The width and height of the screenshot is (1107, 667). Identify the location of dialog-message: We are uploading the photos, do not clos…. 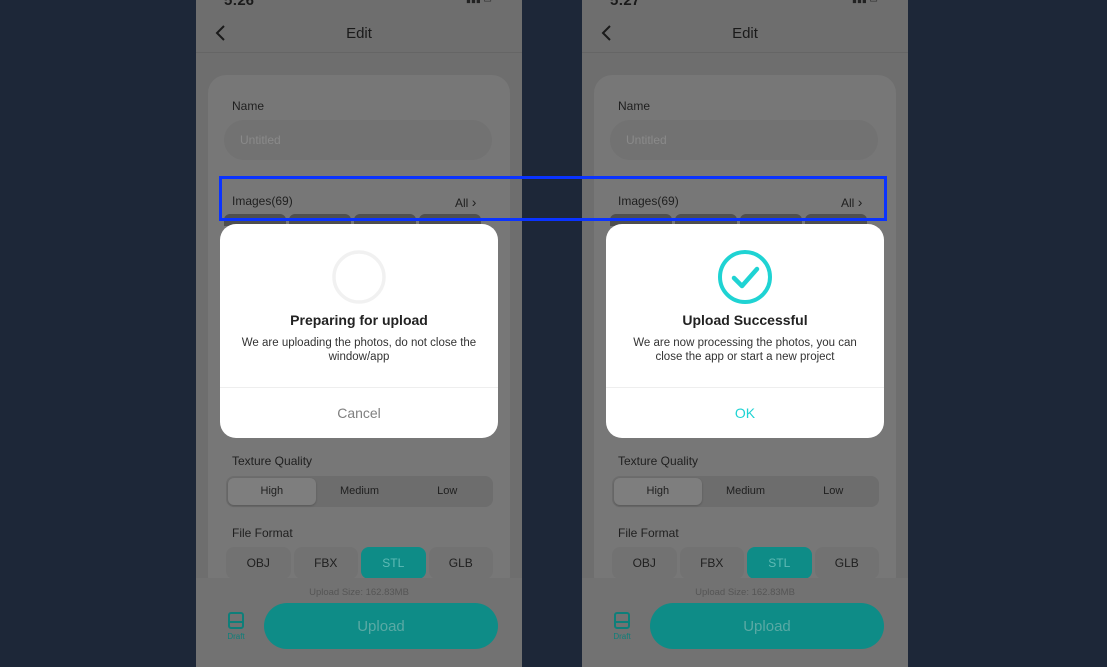
(359, 350).